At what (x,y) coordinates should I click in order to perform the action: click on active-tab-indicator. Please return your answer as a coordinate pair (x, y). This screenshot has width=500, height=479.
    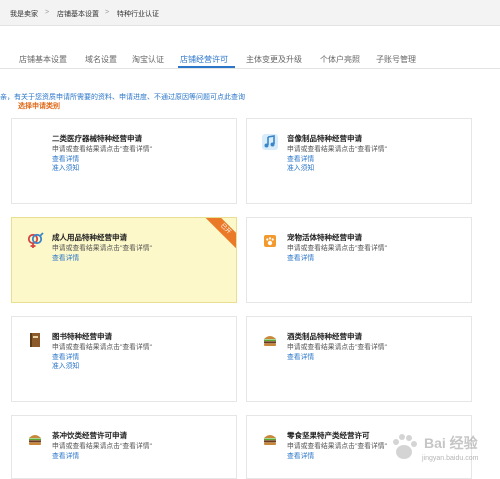
    Looking at the image, I should click on (206, 67).